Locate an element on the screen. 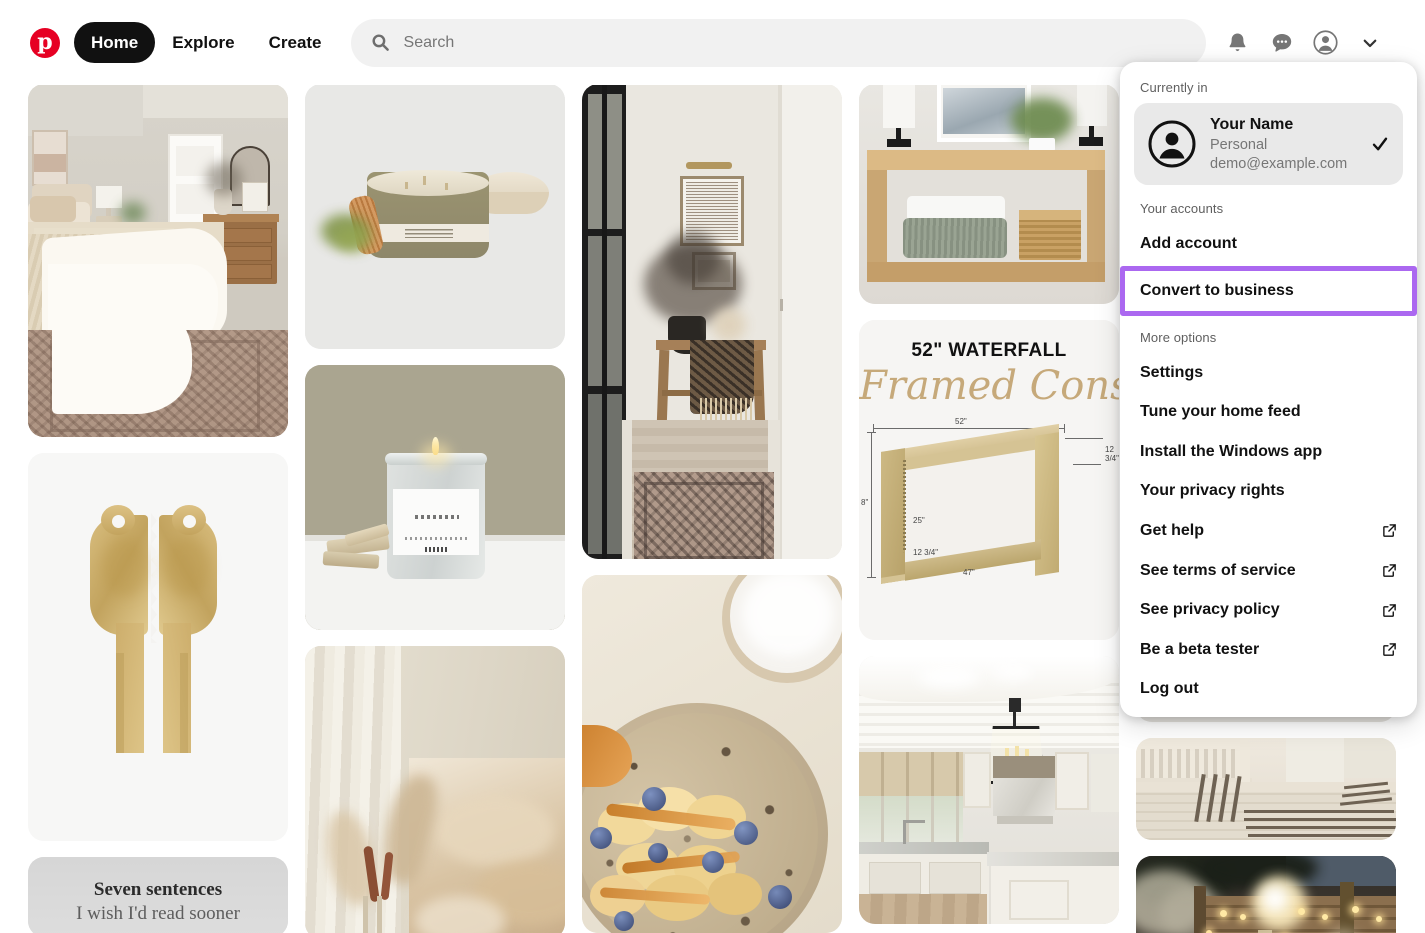 The width and height of the screenshot is (1425, 933). menu-item-label: Tune your home feed is located at coordinates (1220, 412).